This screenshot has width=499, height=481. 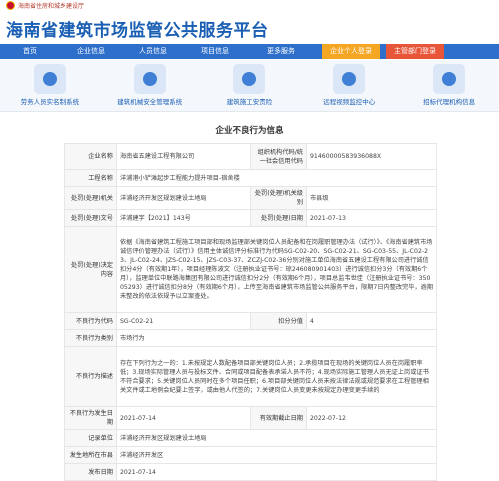 I want to click on table-row: 不良行为类别 市场行为, so click(x=250, y=338).